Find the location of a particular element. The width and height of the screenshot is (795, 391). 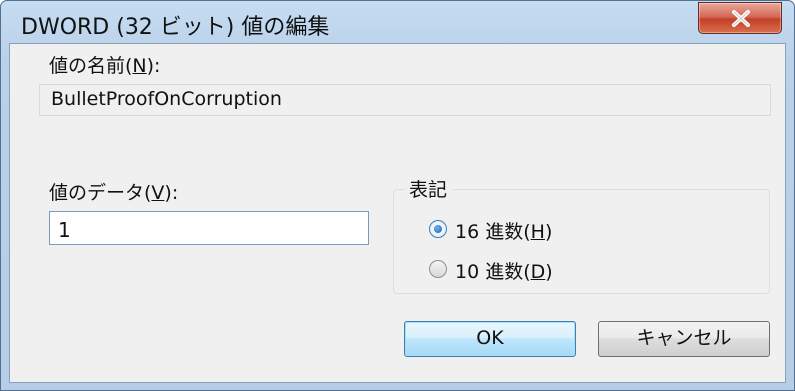

cancel-button: キャンセル is located at coordinates (684, 339).